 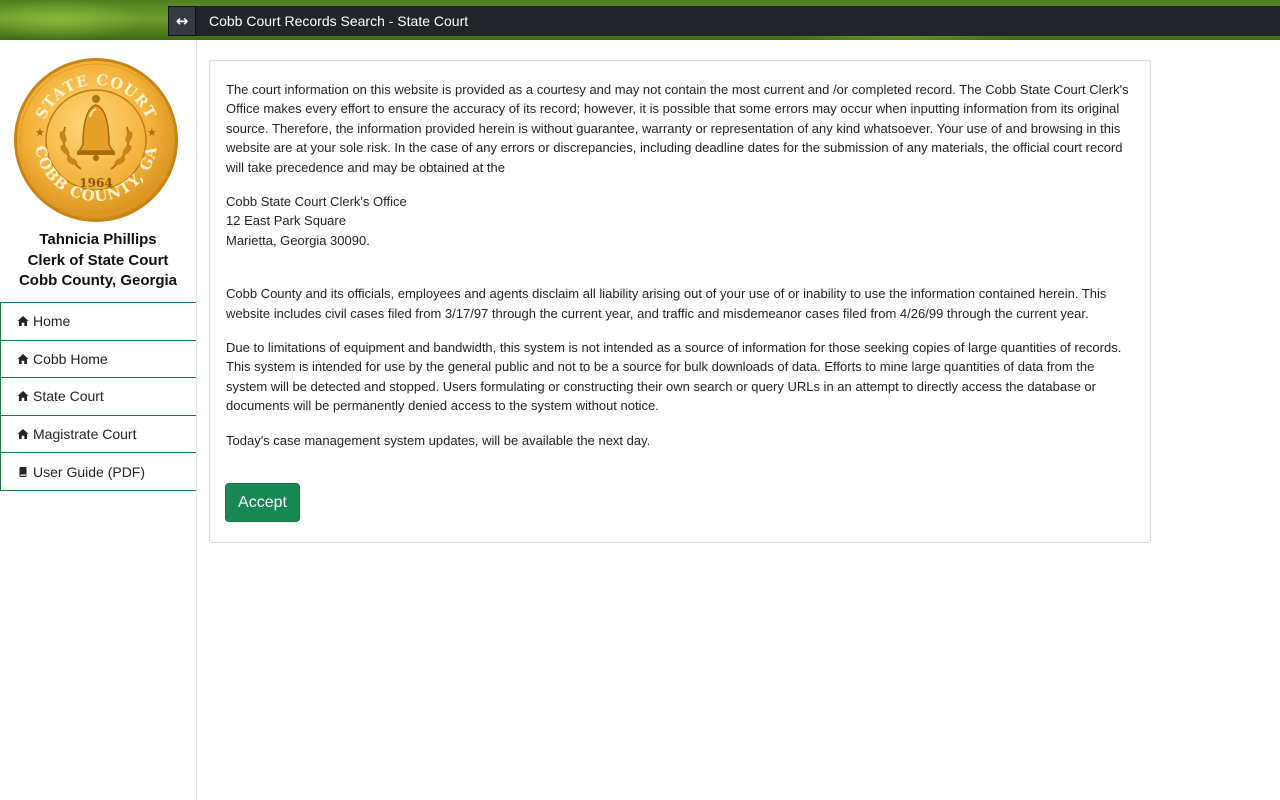 I want to click on sidebar-item-magistrate-court: Magistrate Court, so click(x=98, y=434).